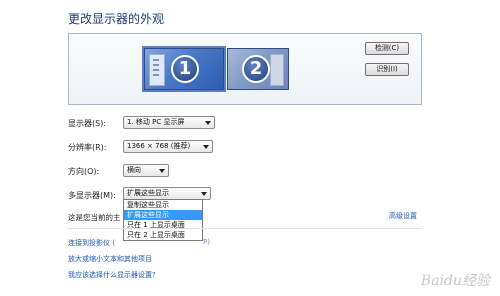 This screenshot has width=500, height=296. I want to click on identify-button: 识别(I), so click(387, 69).